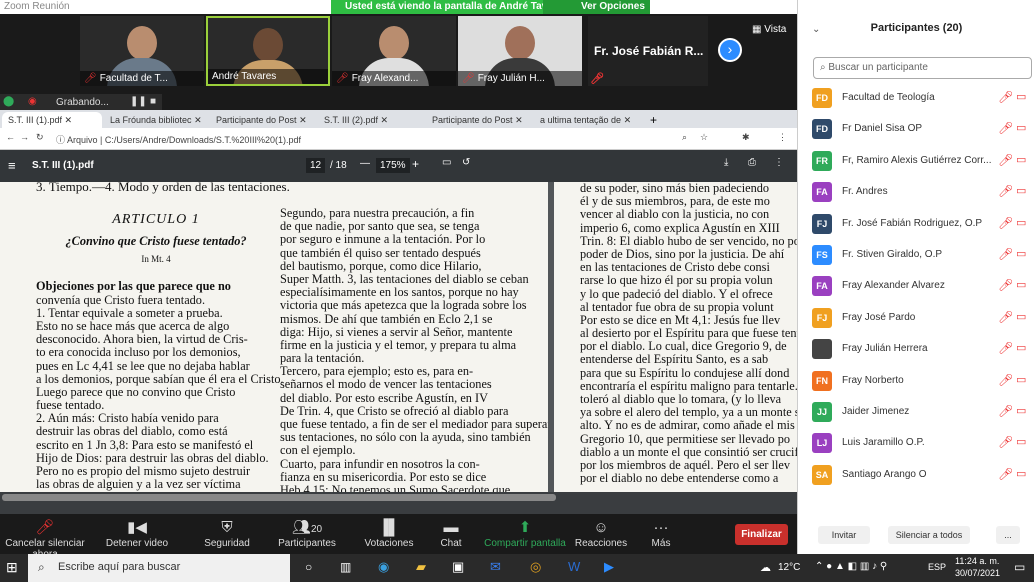  I want to click on avatar: FS, so click(822, 255).